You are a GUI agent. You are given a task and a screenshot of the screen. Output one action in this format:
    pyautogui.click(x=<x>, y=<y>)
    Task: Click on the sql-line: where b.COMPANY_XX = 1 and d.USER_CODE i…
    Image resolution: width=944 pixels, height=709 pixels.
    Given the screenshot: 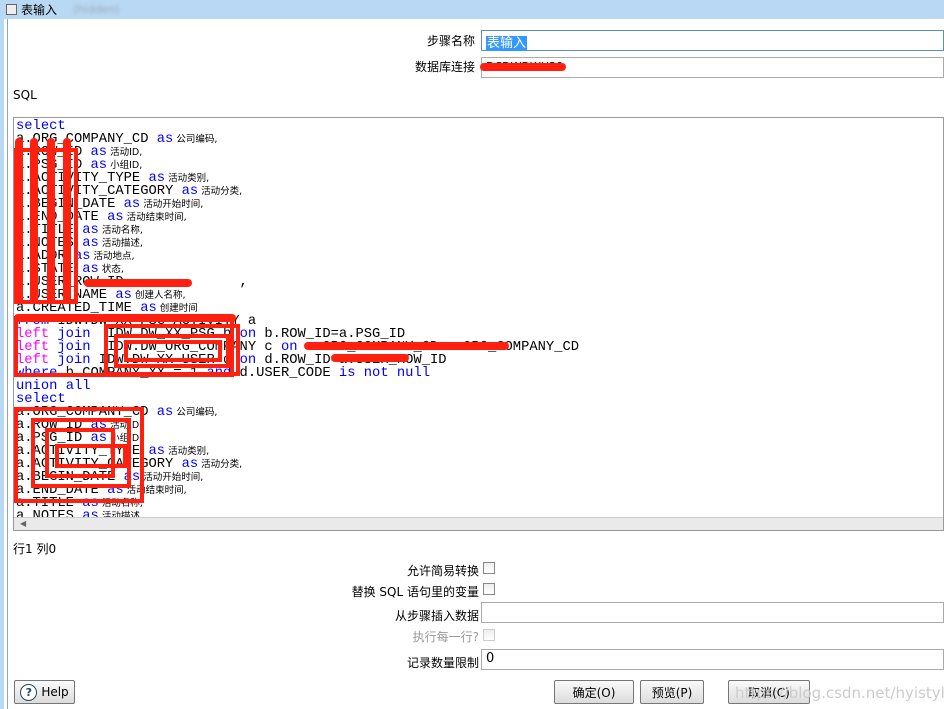 What is the action you would take?
    pyautogui.click(x=297, y=373)
    